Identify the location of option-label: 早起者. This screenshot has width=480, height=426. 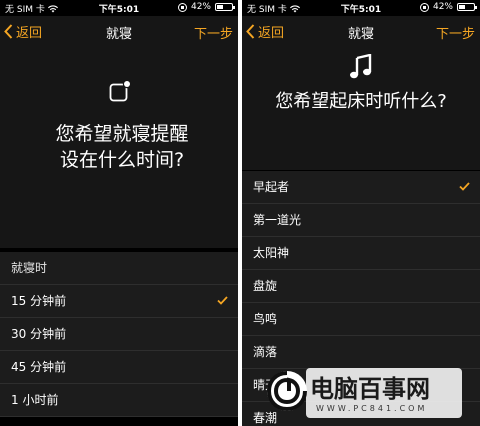
(271, 187).